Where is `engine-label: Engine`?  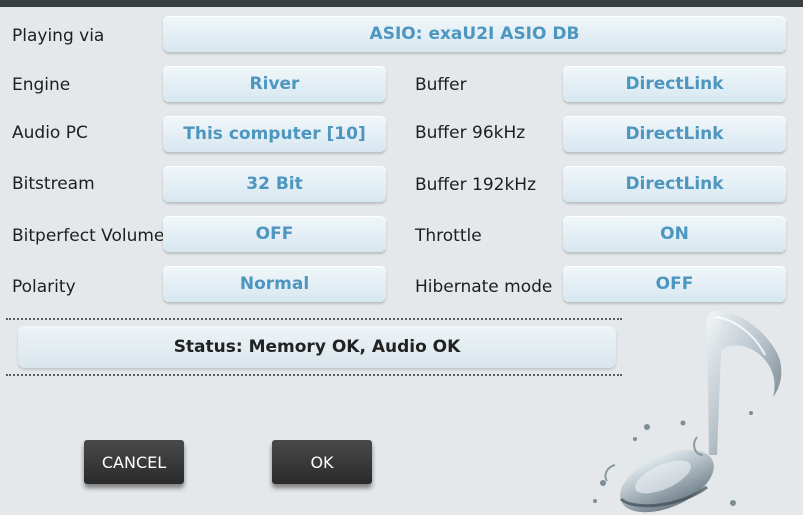
engine-label: Engine is located at coordinates (41, 85).